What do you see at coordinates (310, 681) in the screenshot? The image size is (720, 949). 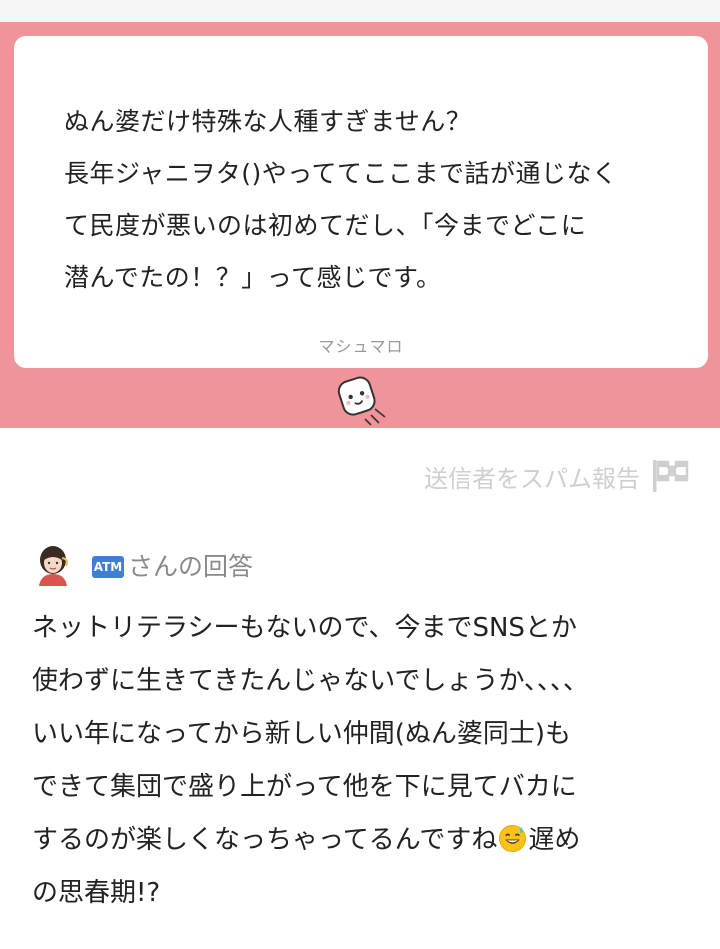 I see `answer-line: 使わずに生きてきたんじゃないでしょうか、、、、` at bounding box center [310, 681].